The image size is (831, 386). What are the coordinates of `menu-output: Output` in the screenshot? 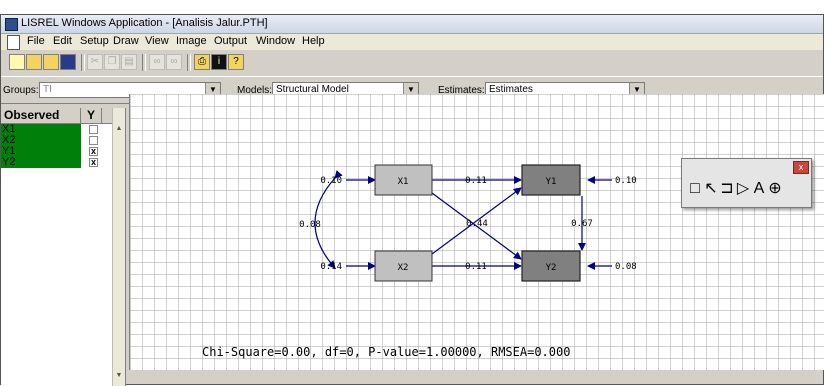 It's located at (230, 41).